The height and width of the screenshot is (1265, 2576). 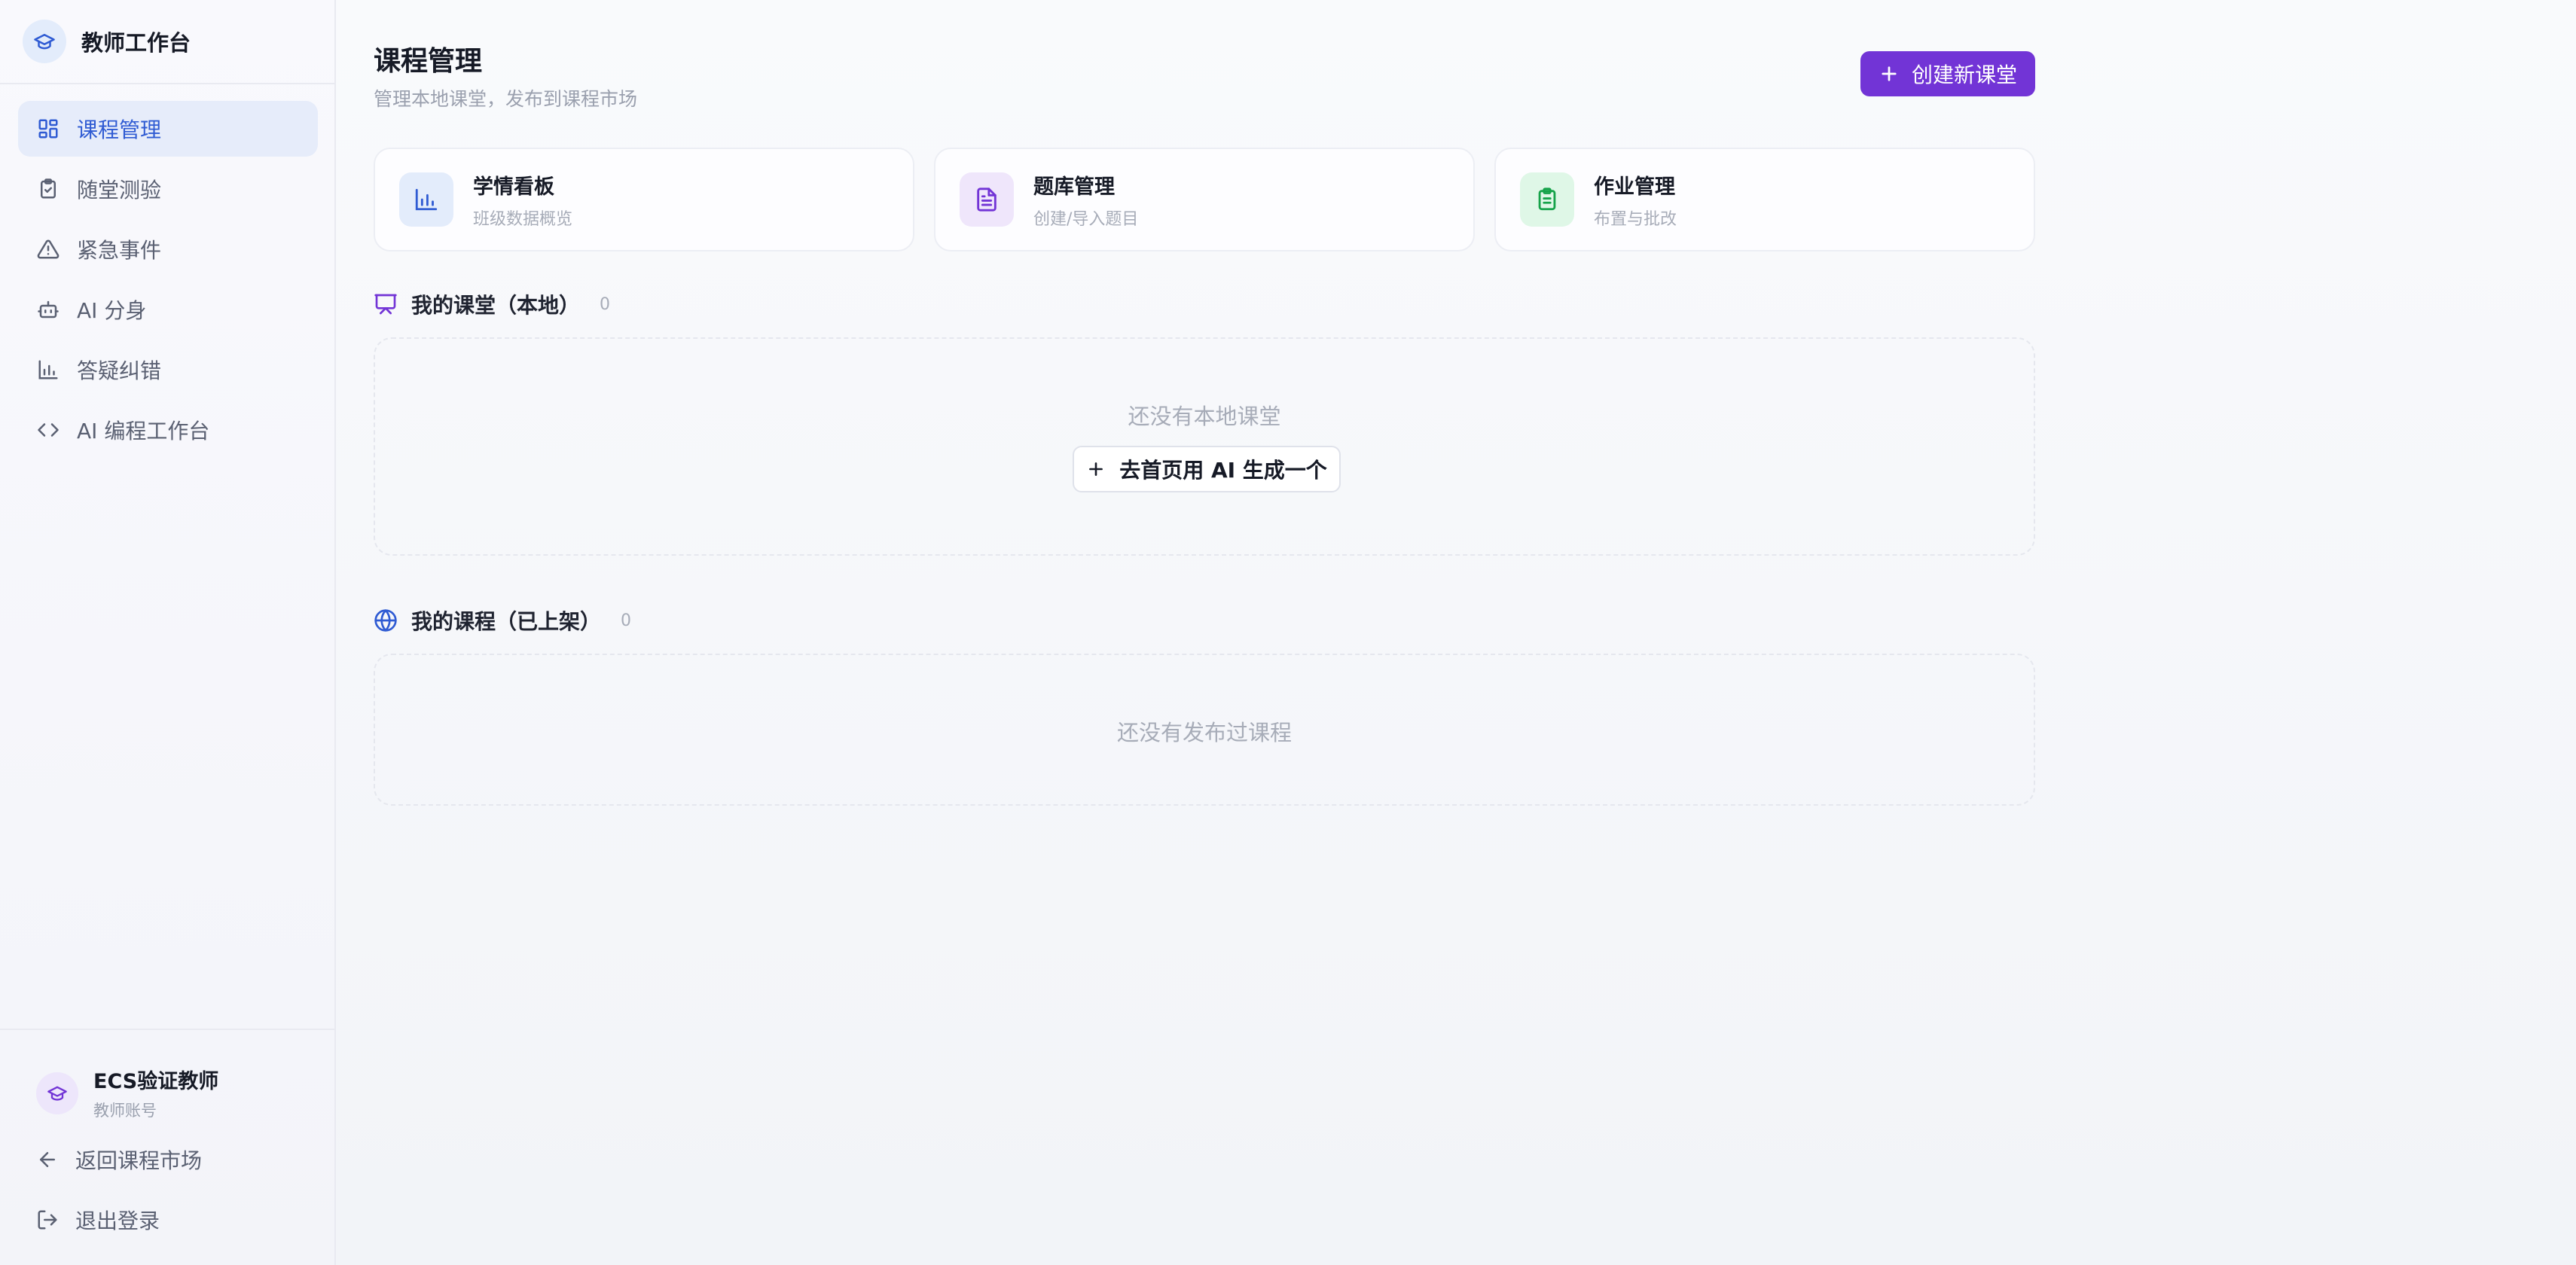 I want to click on page-subtitle: 管理本地课堂，发布到课程市场, so click(x=506, y=99).